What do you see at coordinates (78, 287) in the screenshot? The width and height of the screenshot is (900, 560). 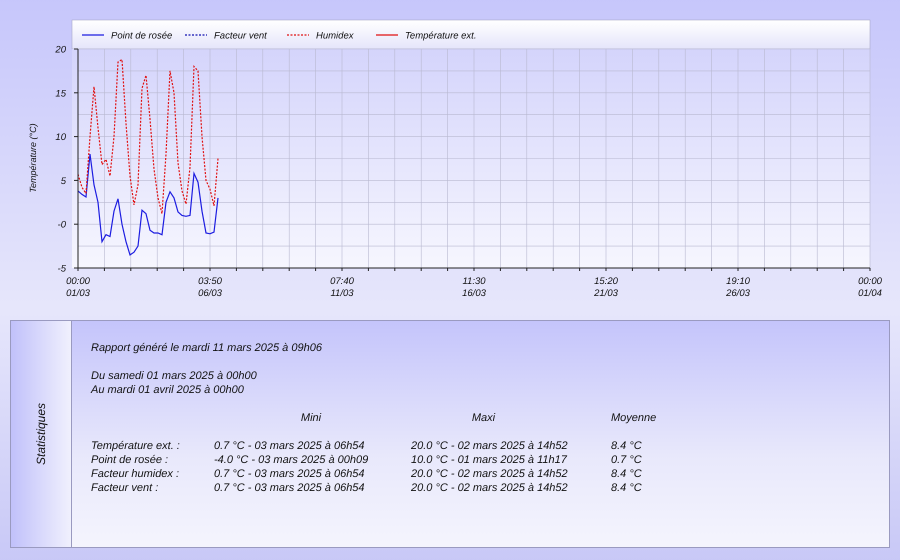 I see `x-tick-label: 00:00 01/03` at bounding box center [78, 287].